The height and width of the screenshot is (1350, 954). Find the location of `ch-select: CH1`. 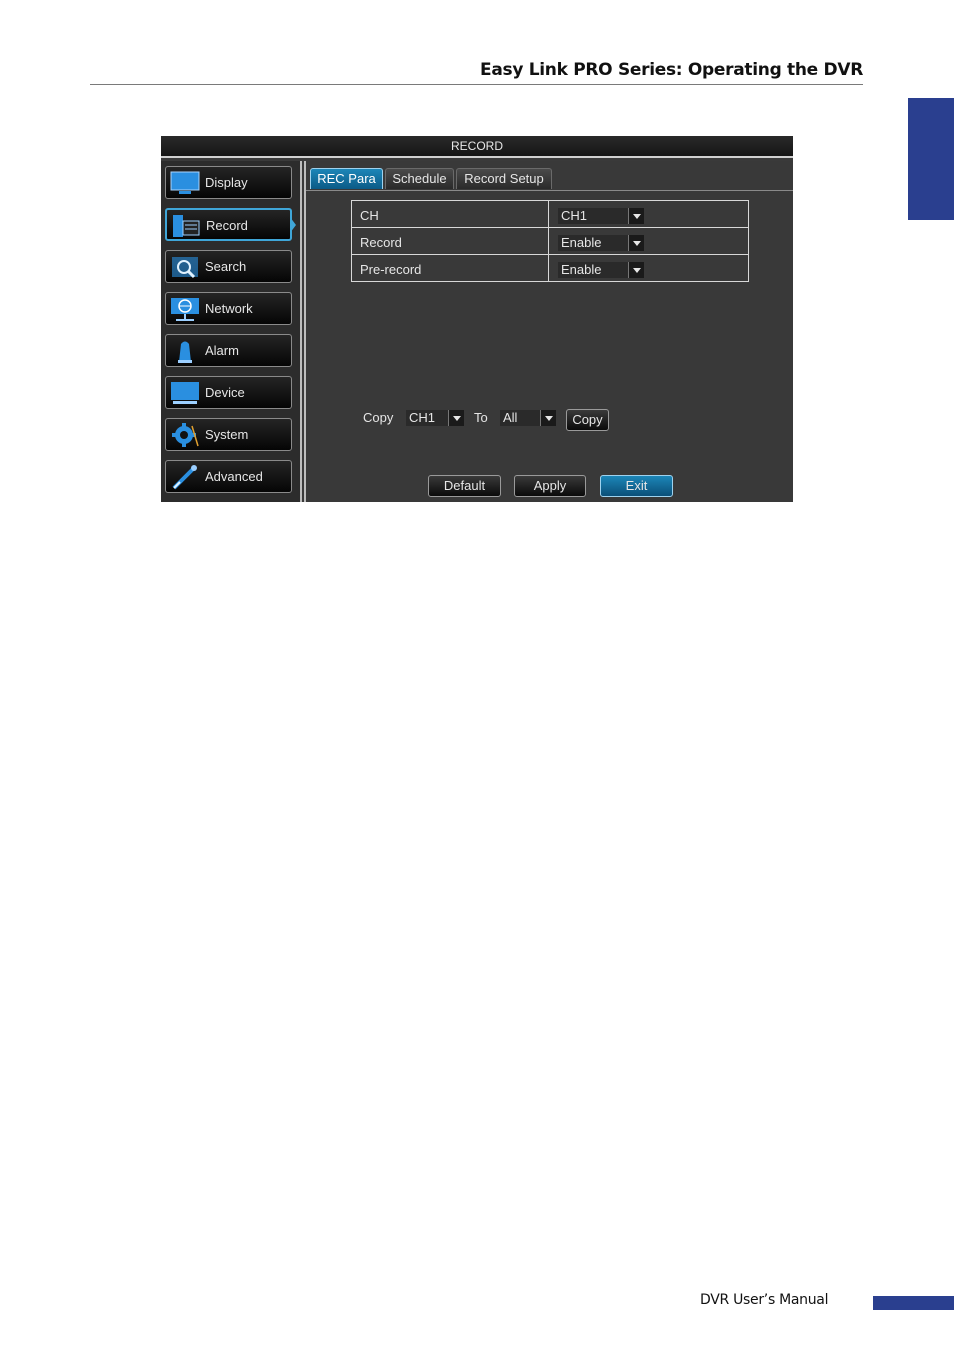

ch-select: CH1 is located at coordinates (601, 216).